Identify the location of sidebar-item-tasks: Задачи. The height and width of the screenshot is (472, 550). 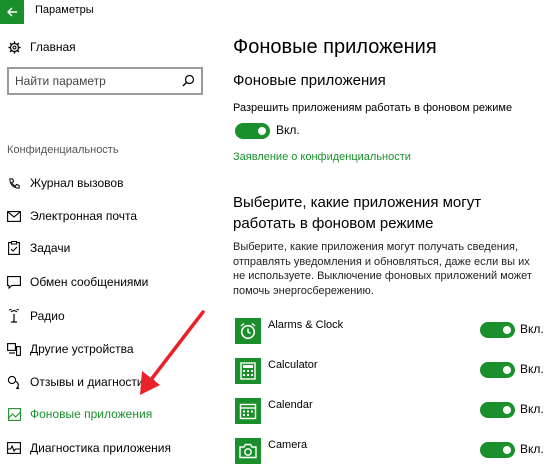
(105, 248).